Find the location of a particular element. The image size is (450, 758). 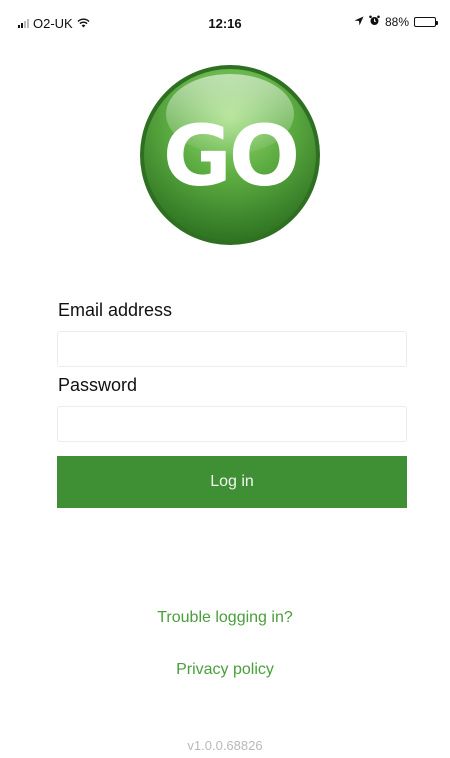

battery-percent: 88% is located at coordinates (396, 22).